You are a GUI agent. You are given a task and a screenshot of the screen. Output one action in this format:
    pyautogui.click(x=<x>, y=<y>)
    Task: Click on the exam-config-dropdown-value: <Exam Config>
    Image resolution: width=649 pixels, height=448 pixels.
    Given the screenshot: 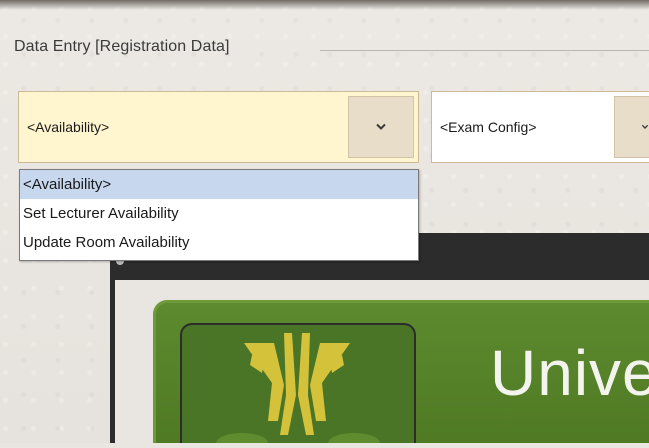 What is the action you would take?
    pyautogui.click(x=523, y=127)
    